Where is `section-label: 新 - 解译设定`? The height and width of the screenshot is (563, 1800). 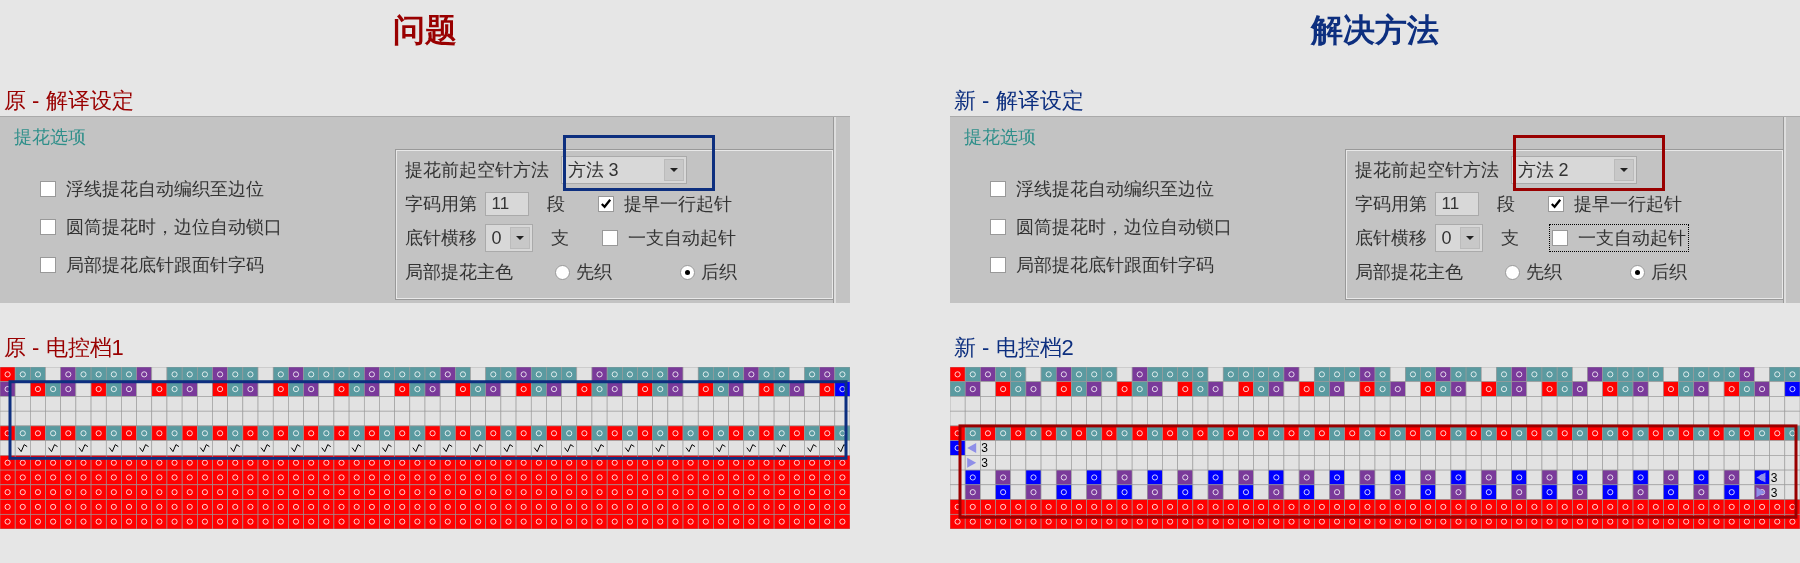
section-label: 新 - 解译设定 is located at coordinates (1019, 101).